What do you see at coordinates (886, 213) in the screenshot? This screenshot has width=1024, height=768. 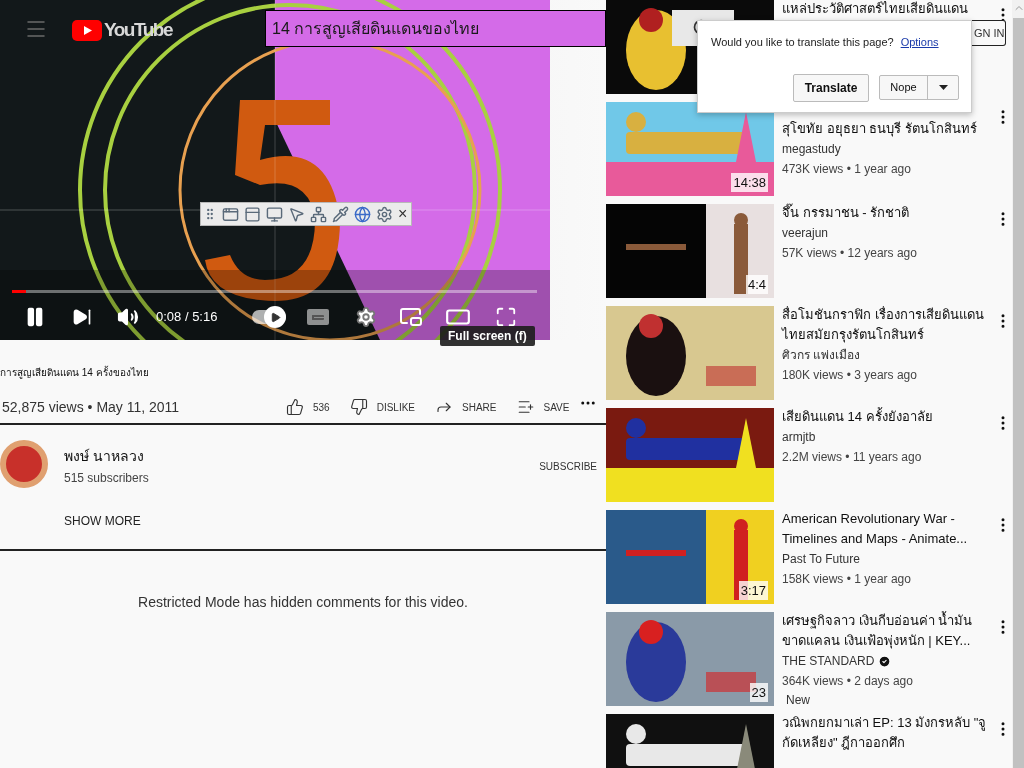 I see `video-title: จึ๊น กรรมาชน - รักชาติ` at bounding box center [886, 213].